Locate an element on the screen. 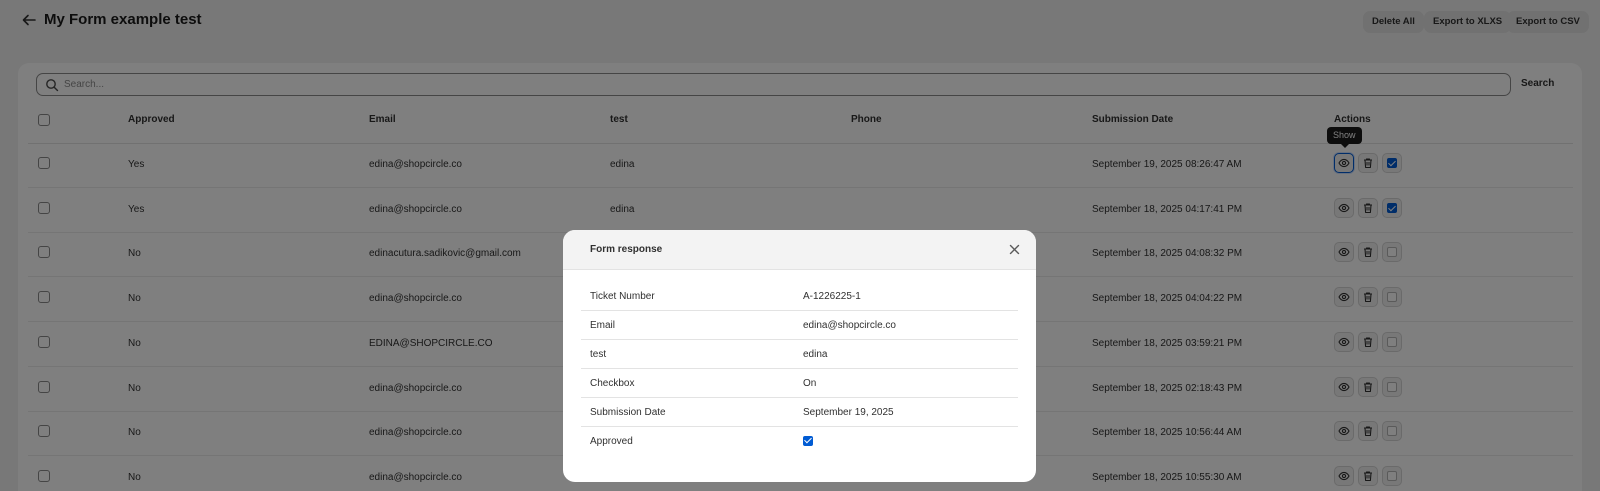  field-label: Ticket Number is located at coordinates (622, 296).